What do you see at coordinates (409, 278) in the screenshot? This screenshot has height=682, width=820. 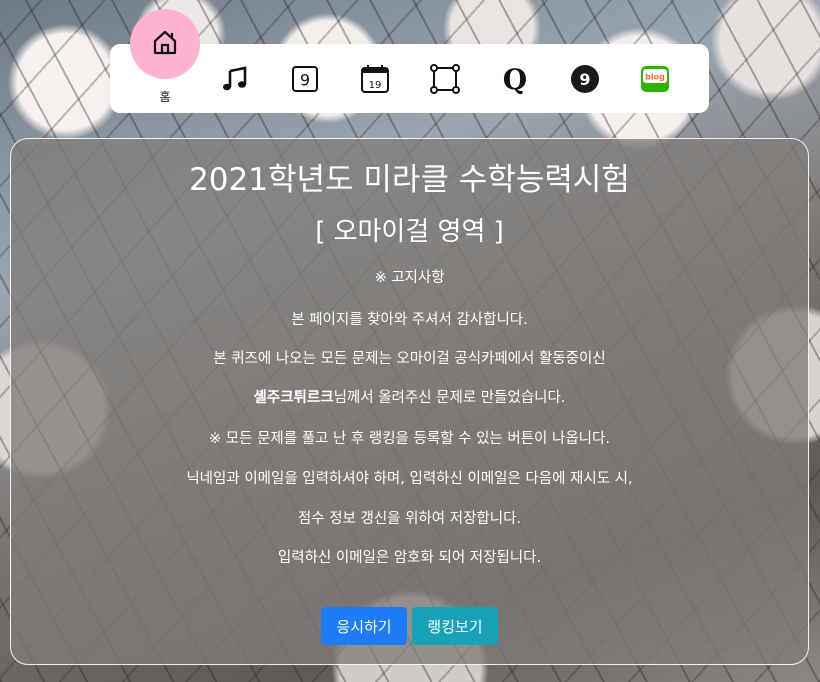 I see `notice-title: ※ 고지사항` at bounding box center [409, 278].